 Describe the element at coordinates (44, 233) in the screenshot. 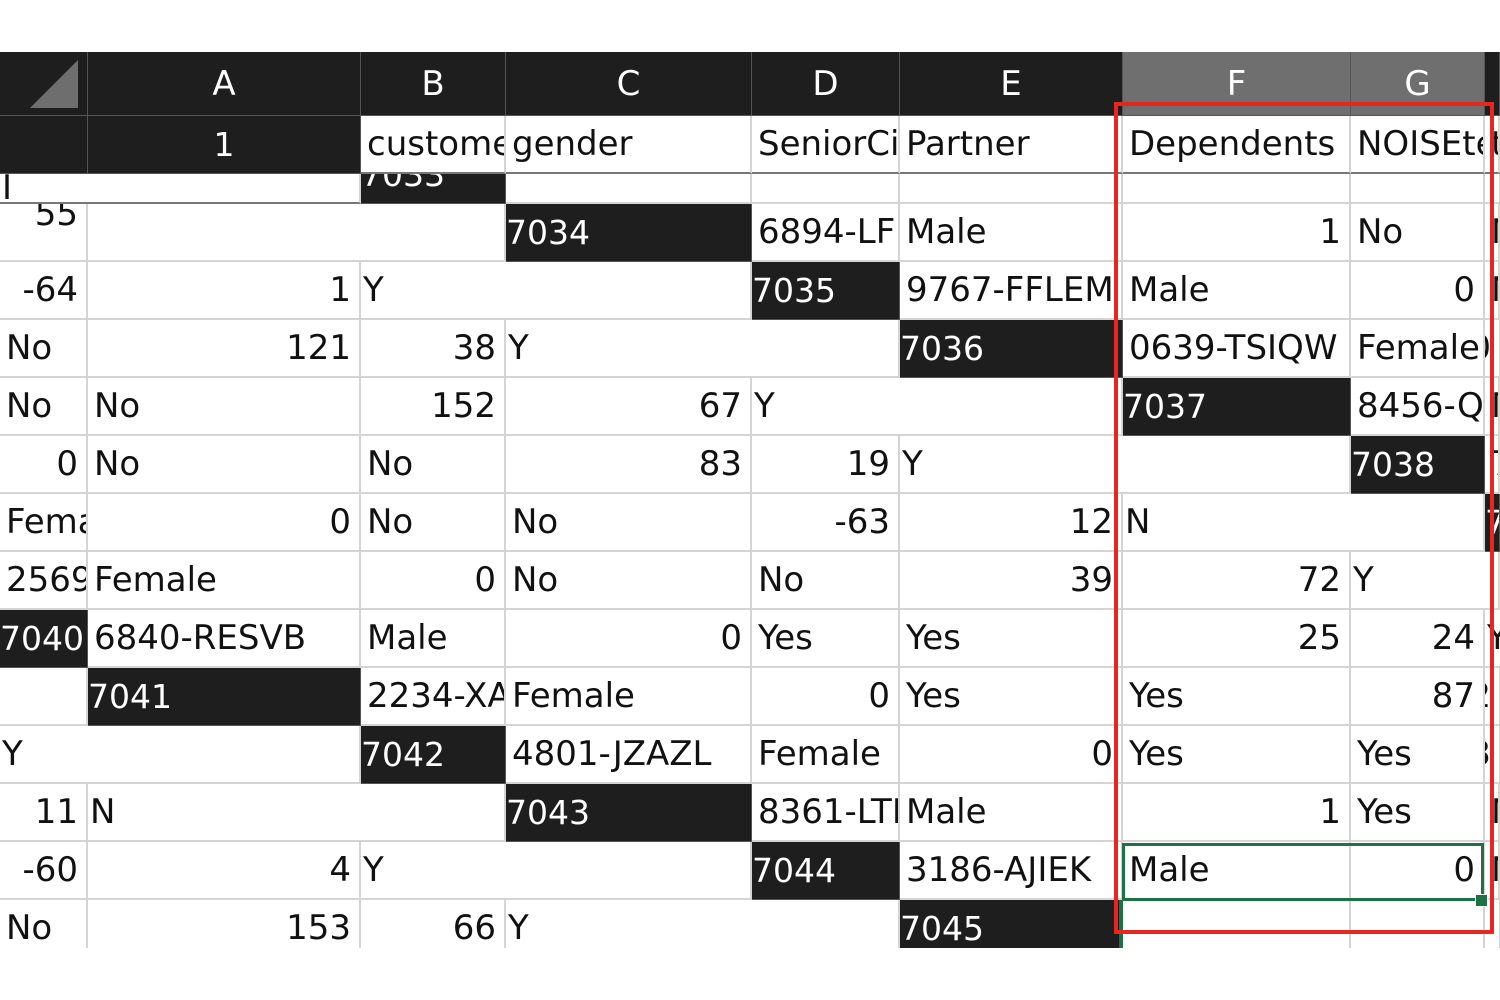

I see `partial-cell-g: 55` at that location.